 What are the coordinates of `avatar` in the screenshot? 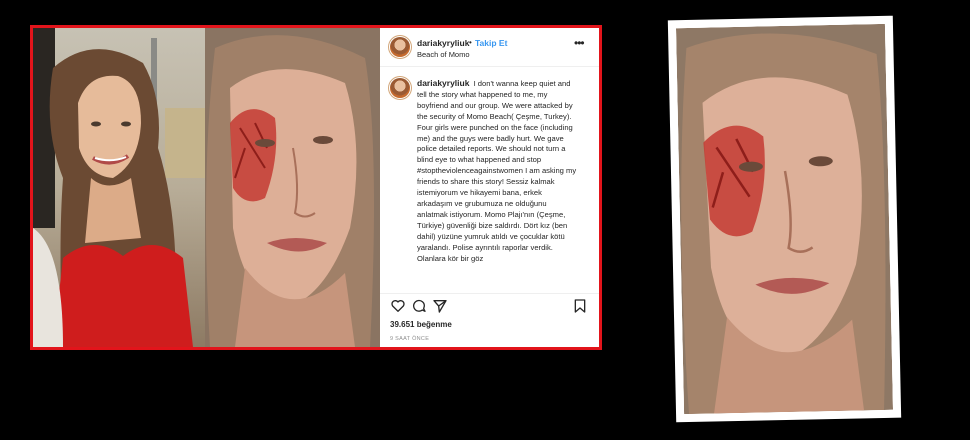 It's located at (400, 47).